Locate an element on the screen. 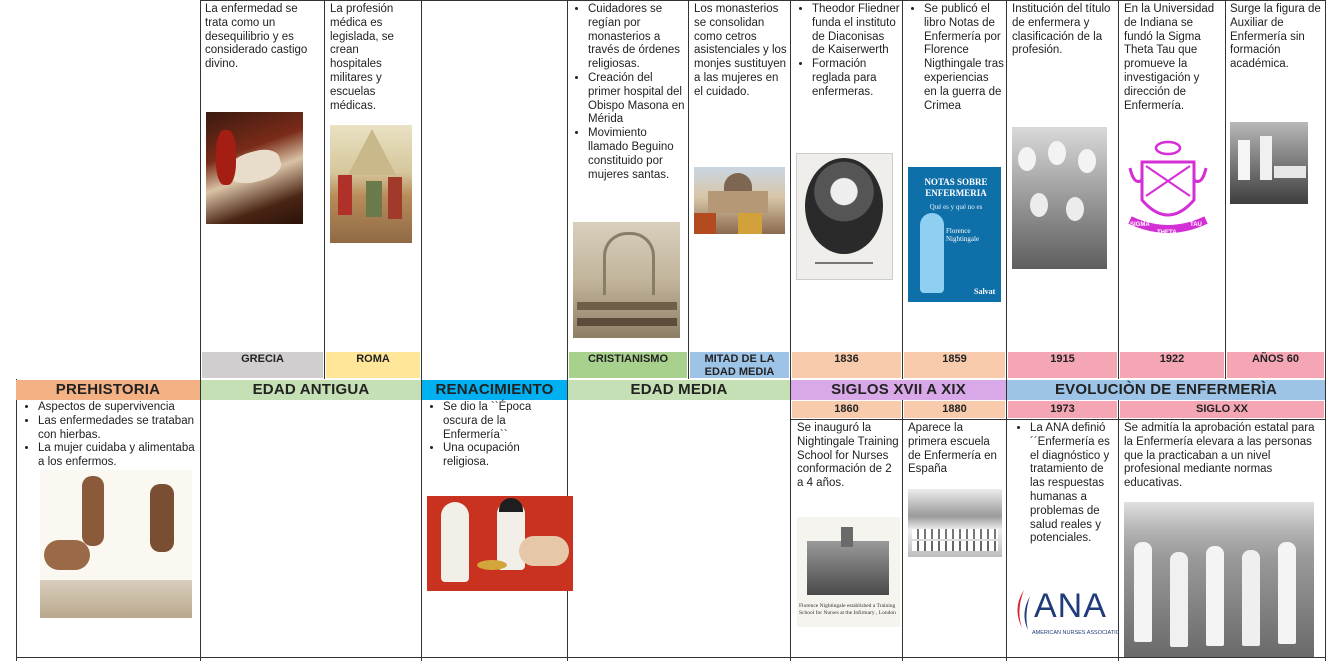  y1915-nurses-photo is located at coordinates (1059, 198).